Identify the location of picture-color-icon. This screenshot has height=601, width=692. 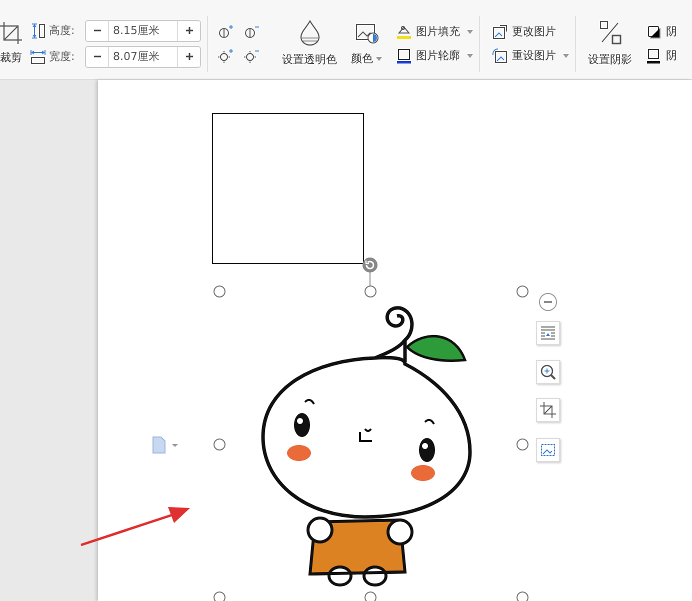
(366, 33).